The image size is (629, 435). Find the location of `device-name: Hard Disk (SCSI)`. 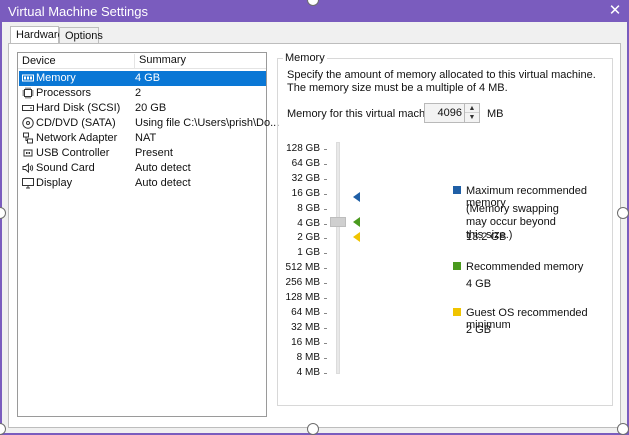

device-name: Hard Disk (SCSI) is located at coordinates (78, 108).